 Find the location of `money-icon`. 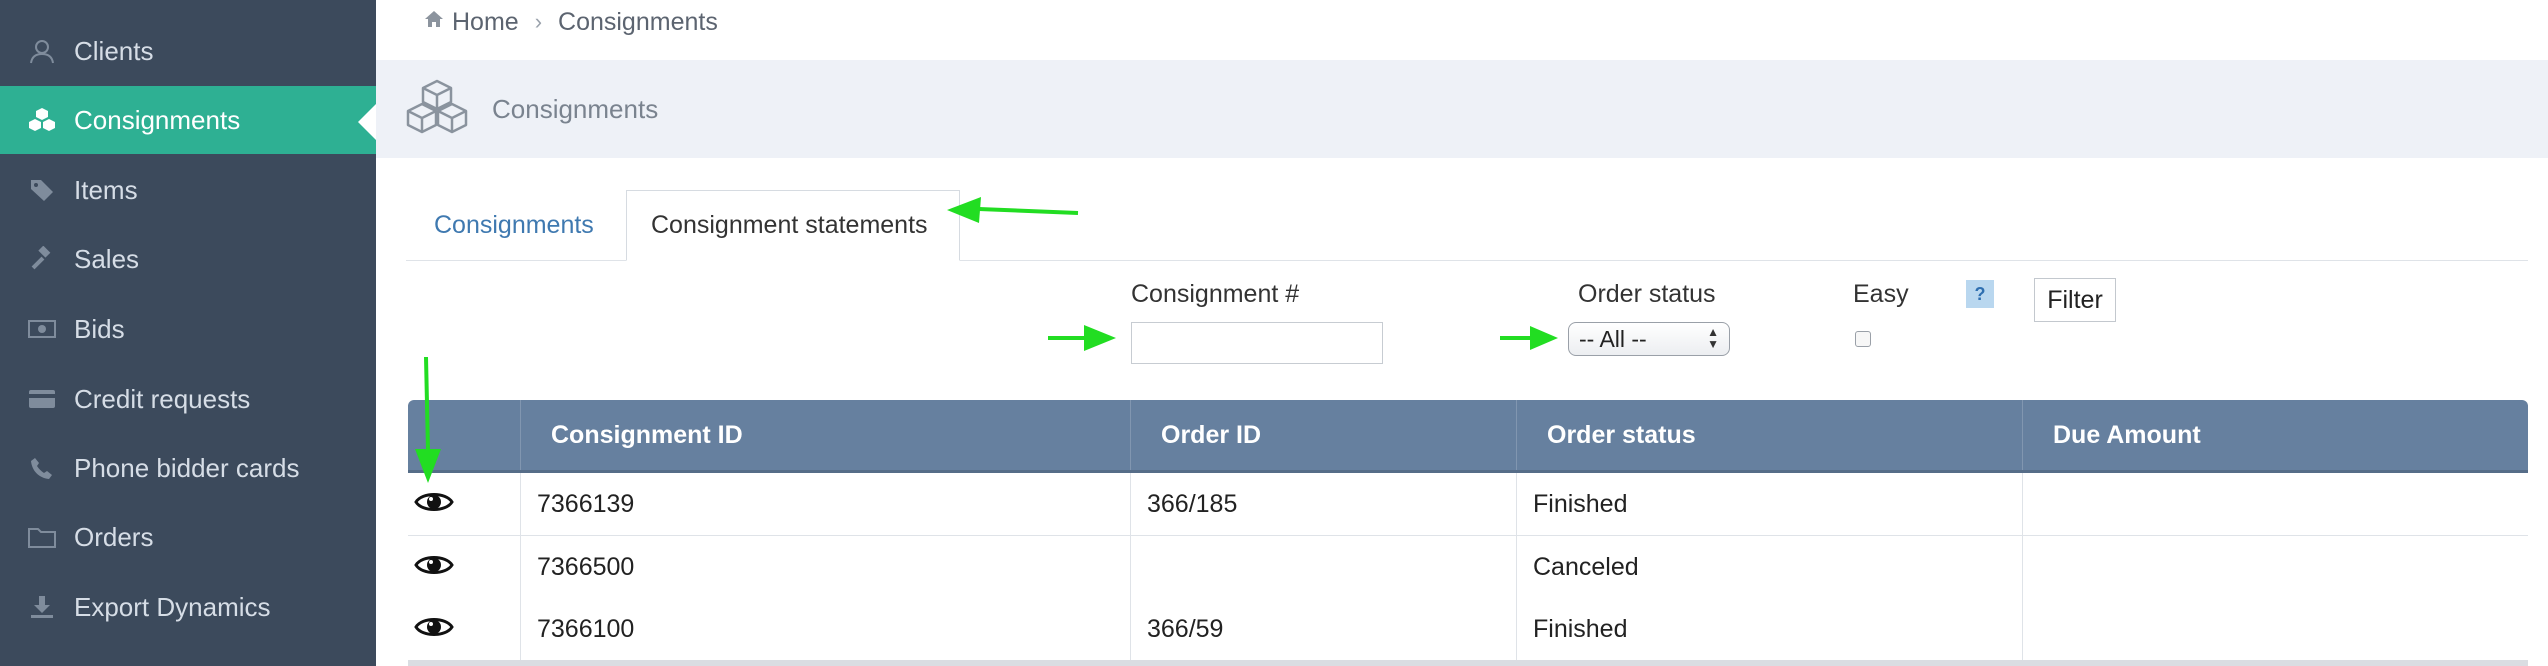

money-icon is located at coordinates (42, 329).